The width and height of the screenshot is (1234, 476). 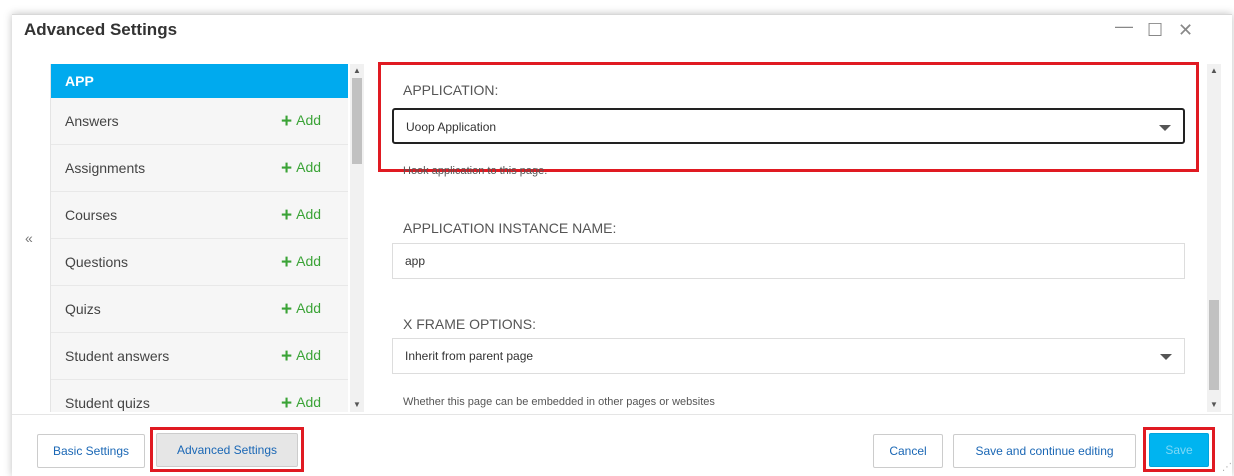 What do you see at coordinates (1227, 467) in the screenshot?
I see `resize-handle-icon: ⋰` at bounding box center [1227, 467].